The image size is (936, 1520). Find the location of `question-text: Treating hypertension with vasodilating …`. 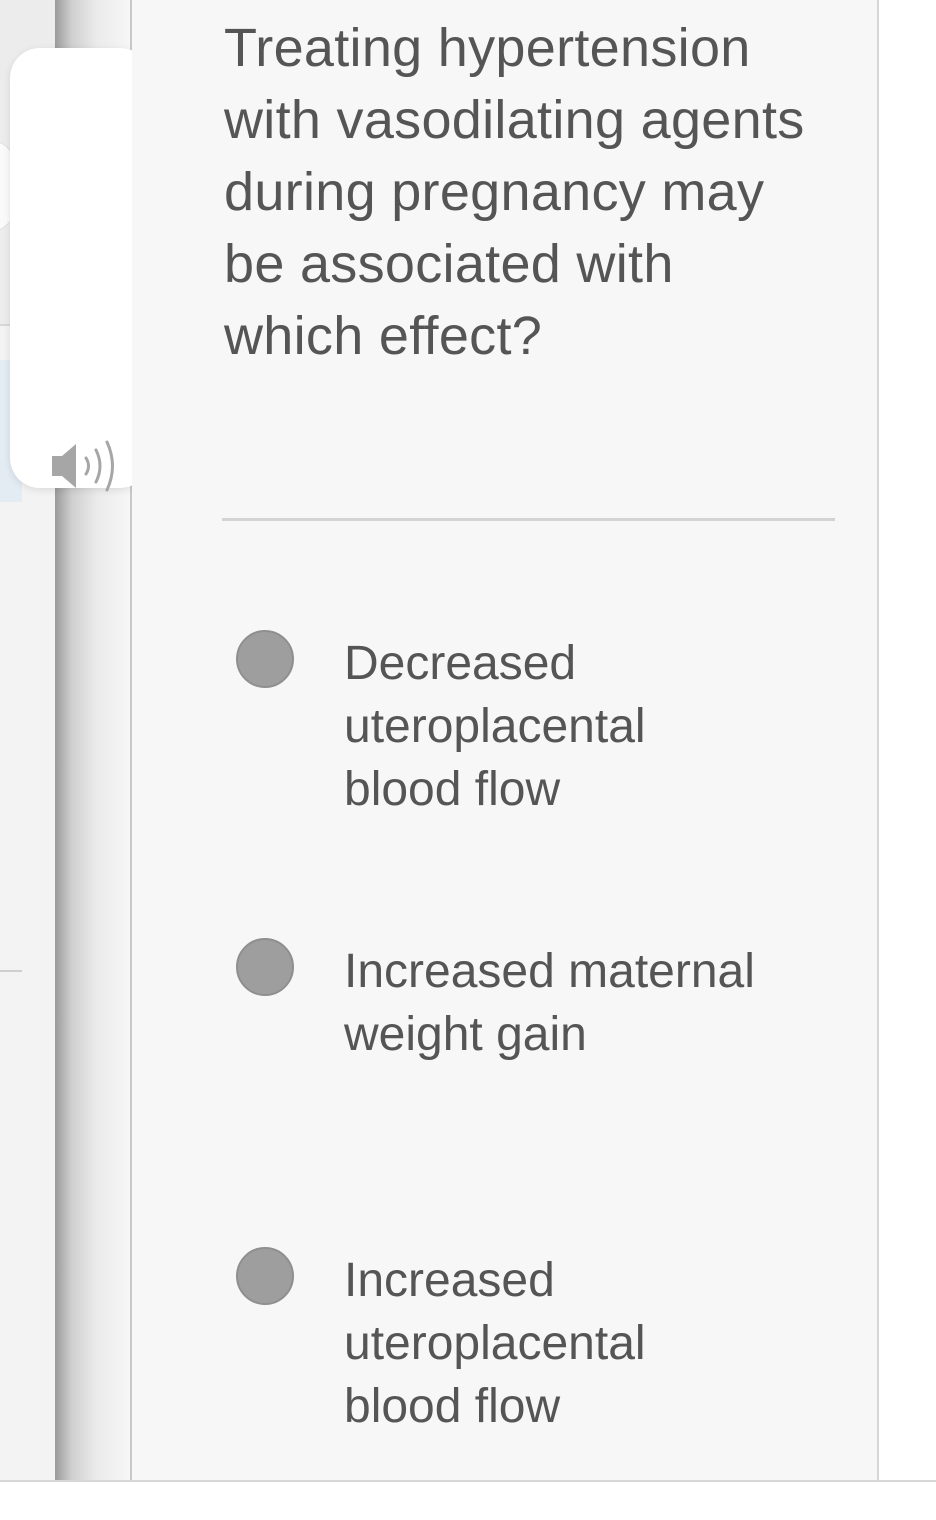

question-text: Treating hypertension with vasodilating … is located at coordinates (514, 192).